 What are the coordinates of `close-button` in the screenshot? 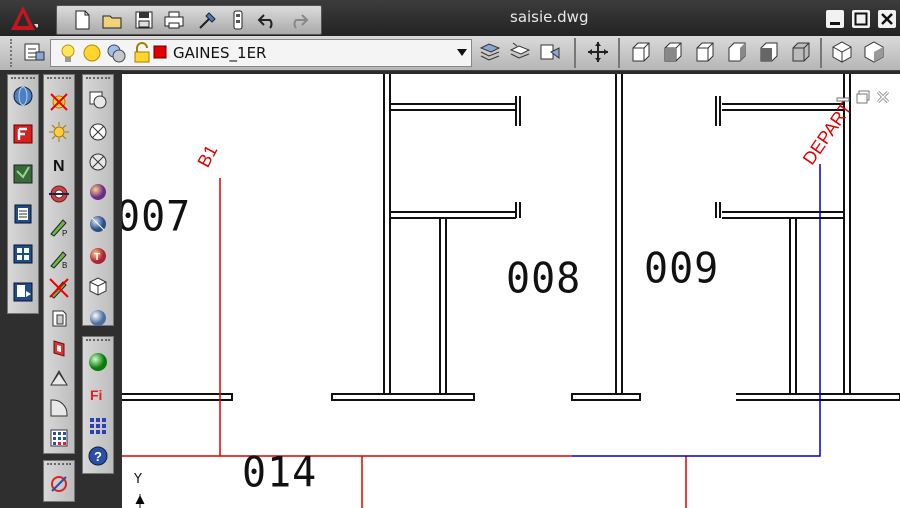 It's located at (887, 19).